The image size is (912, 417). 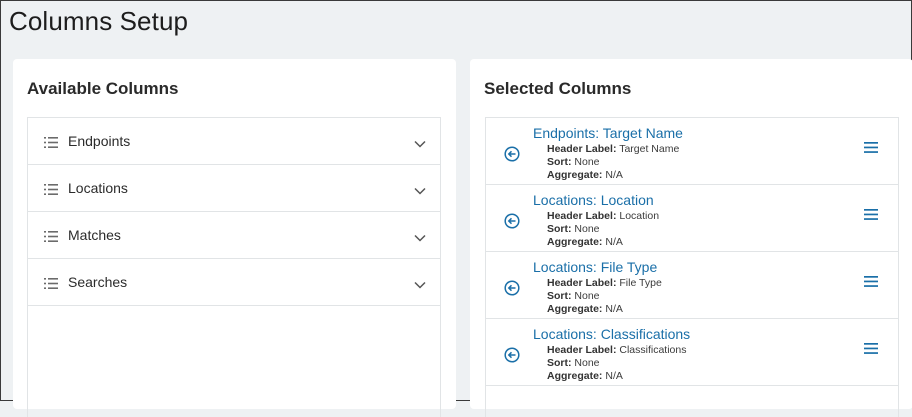 I want to click on accordion-item-label: Searches, so click(x=98, y=282).